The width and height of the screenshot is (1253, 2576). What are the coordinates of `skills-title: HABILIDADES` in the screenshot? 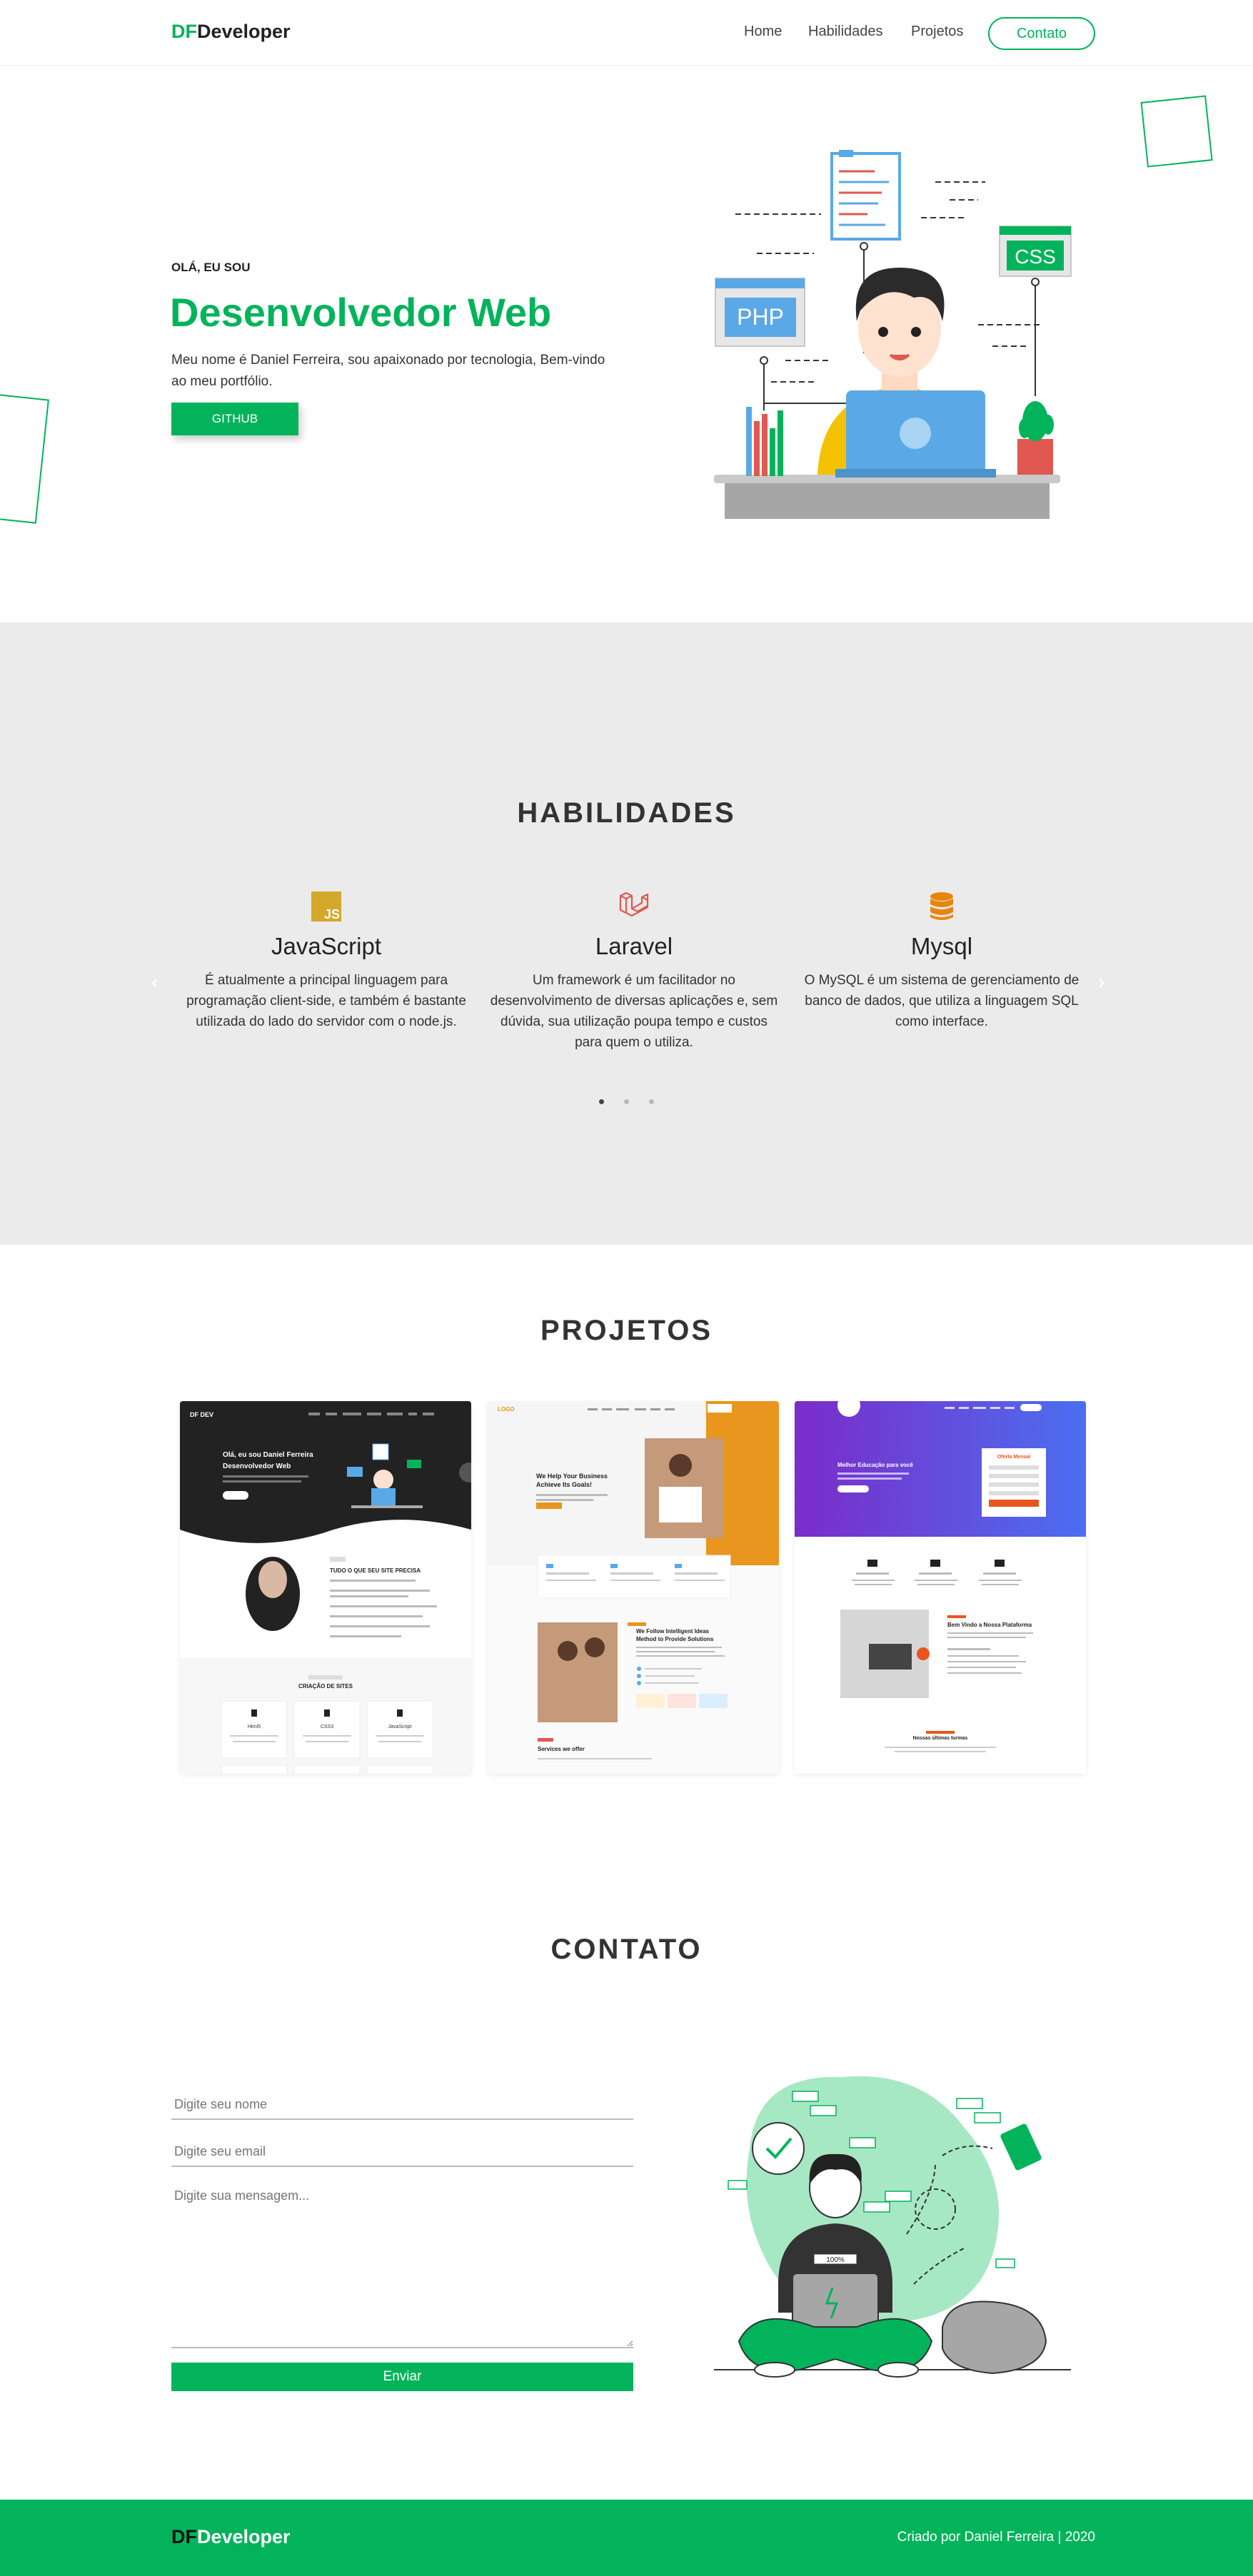 It's located at (626, 813).